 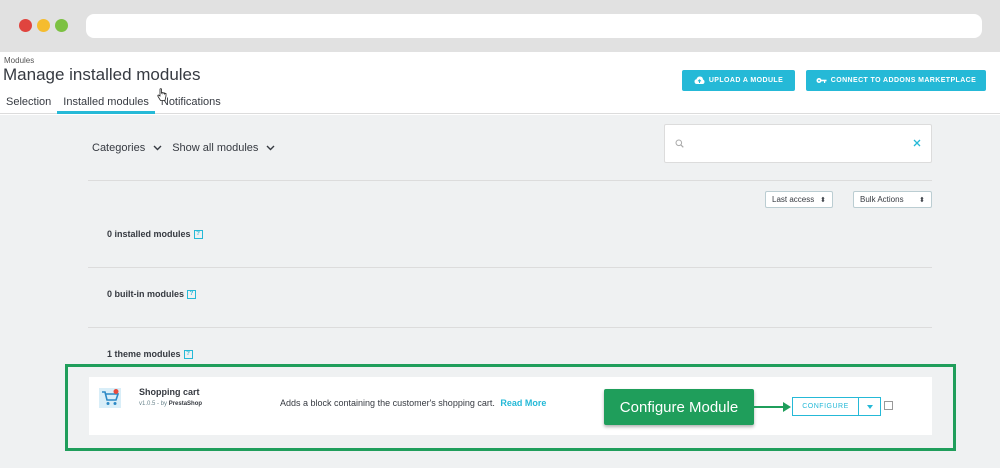 What do you see at coordinates (772, 407) in the screenshot?
I see `arrow-right-icon` at bounding box center [772, 407].